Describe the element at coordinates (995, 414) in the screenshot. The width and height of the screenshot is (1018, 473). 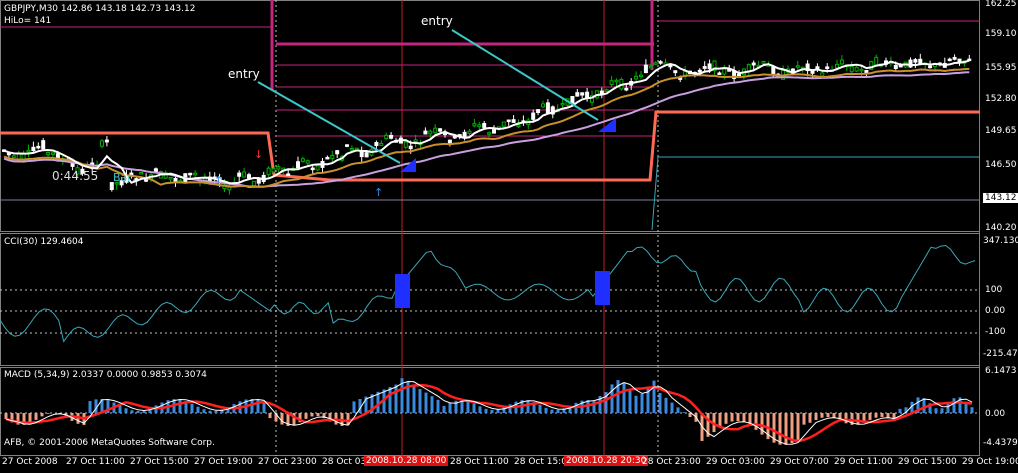
I see `macd-axis-label: 0.00` at that location.